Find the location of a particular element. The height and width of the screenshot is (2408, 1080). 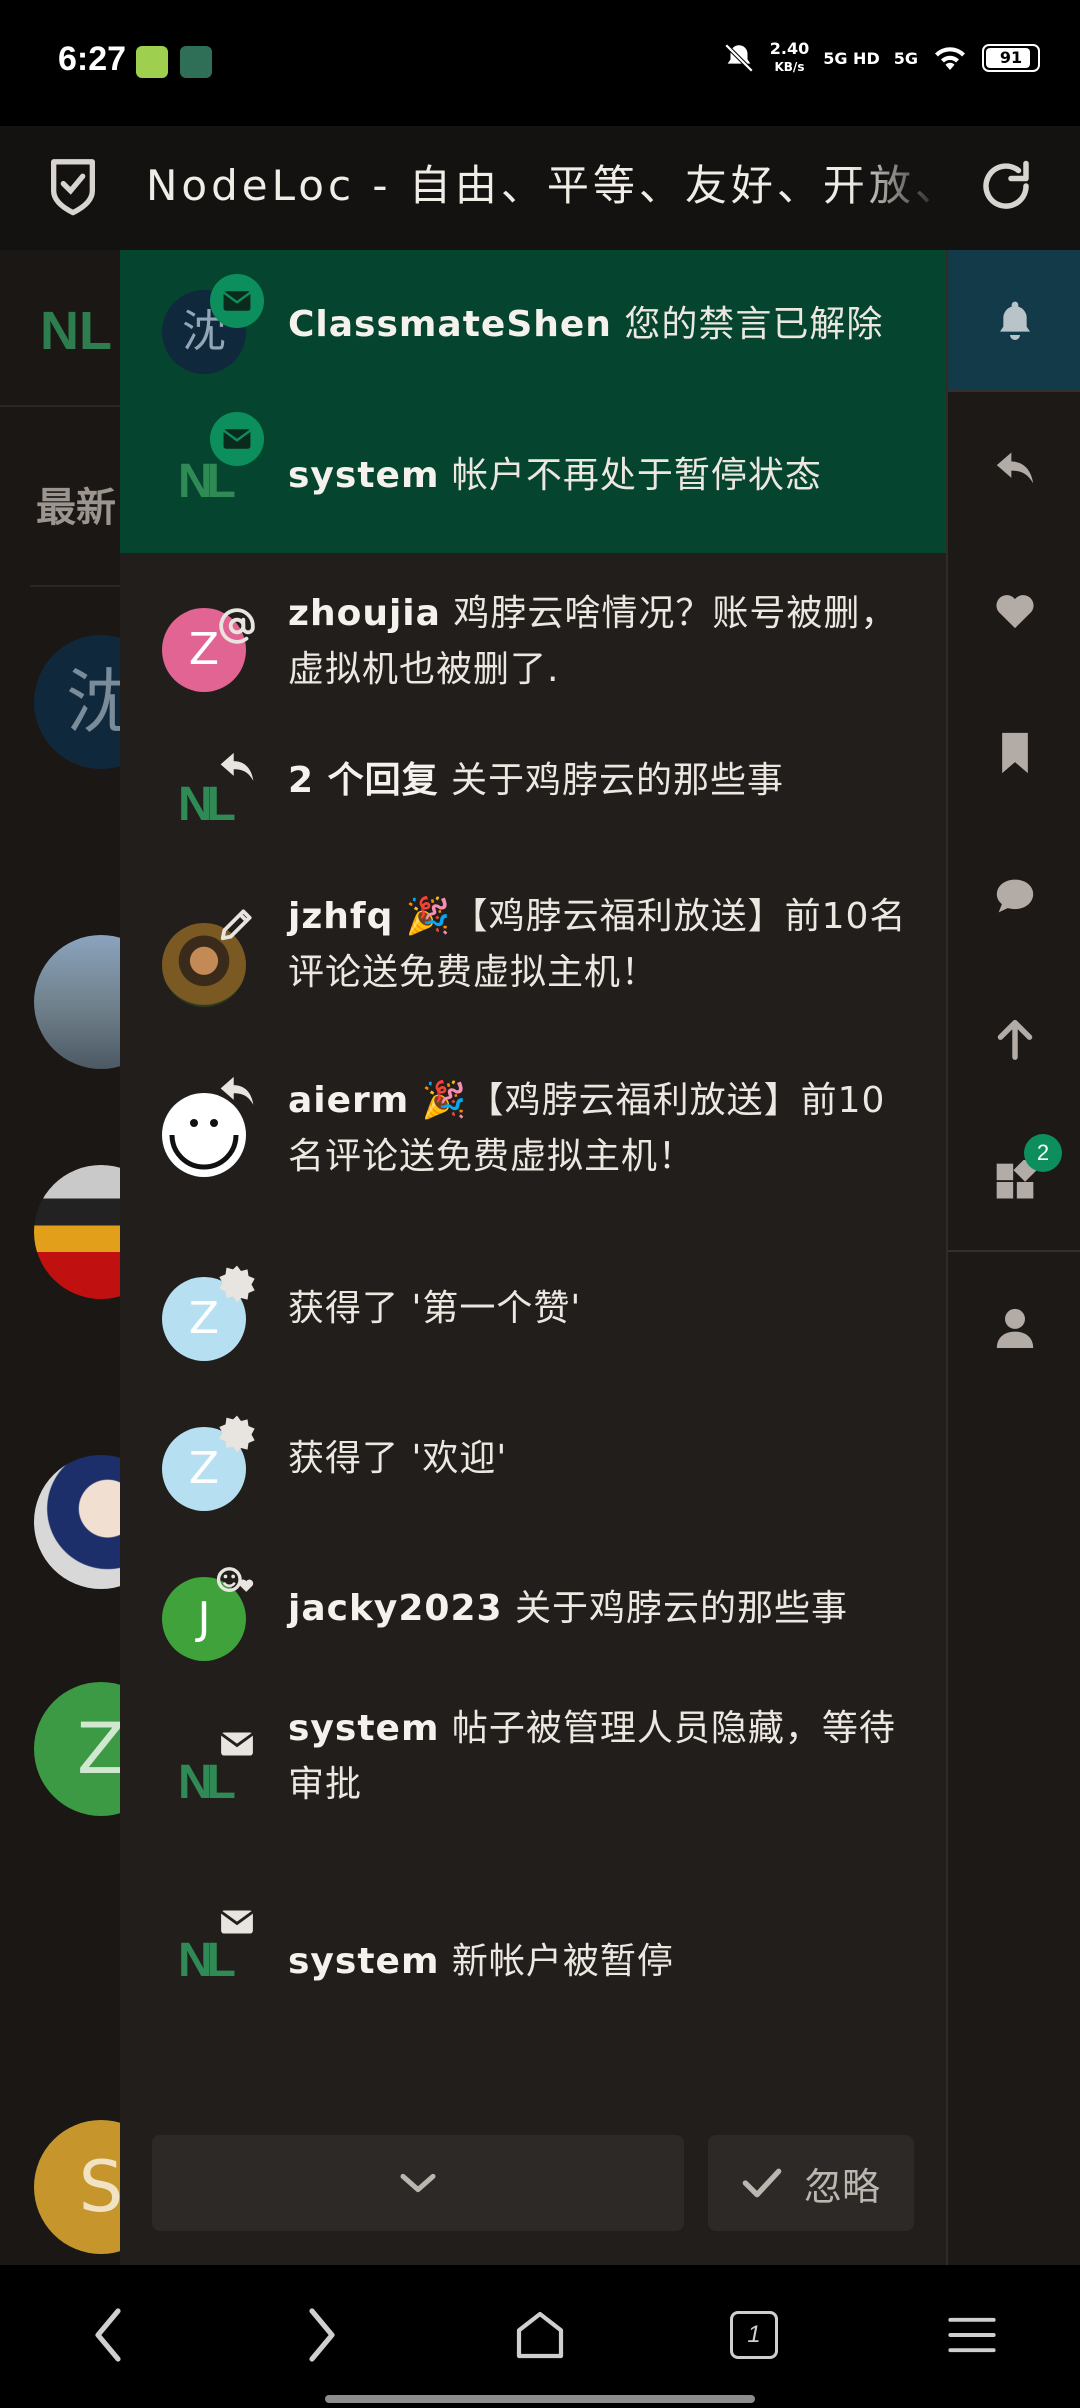

notification-item: 沈 ClassmateShen 您的禁言已解除 is located at coordinates (533, 325).